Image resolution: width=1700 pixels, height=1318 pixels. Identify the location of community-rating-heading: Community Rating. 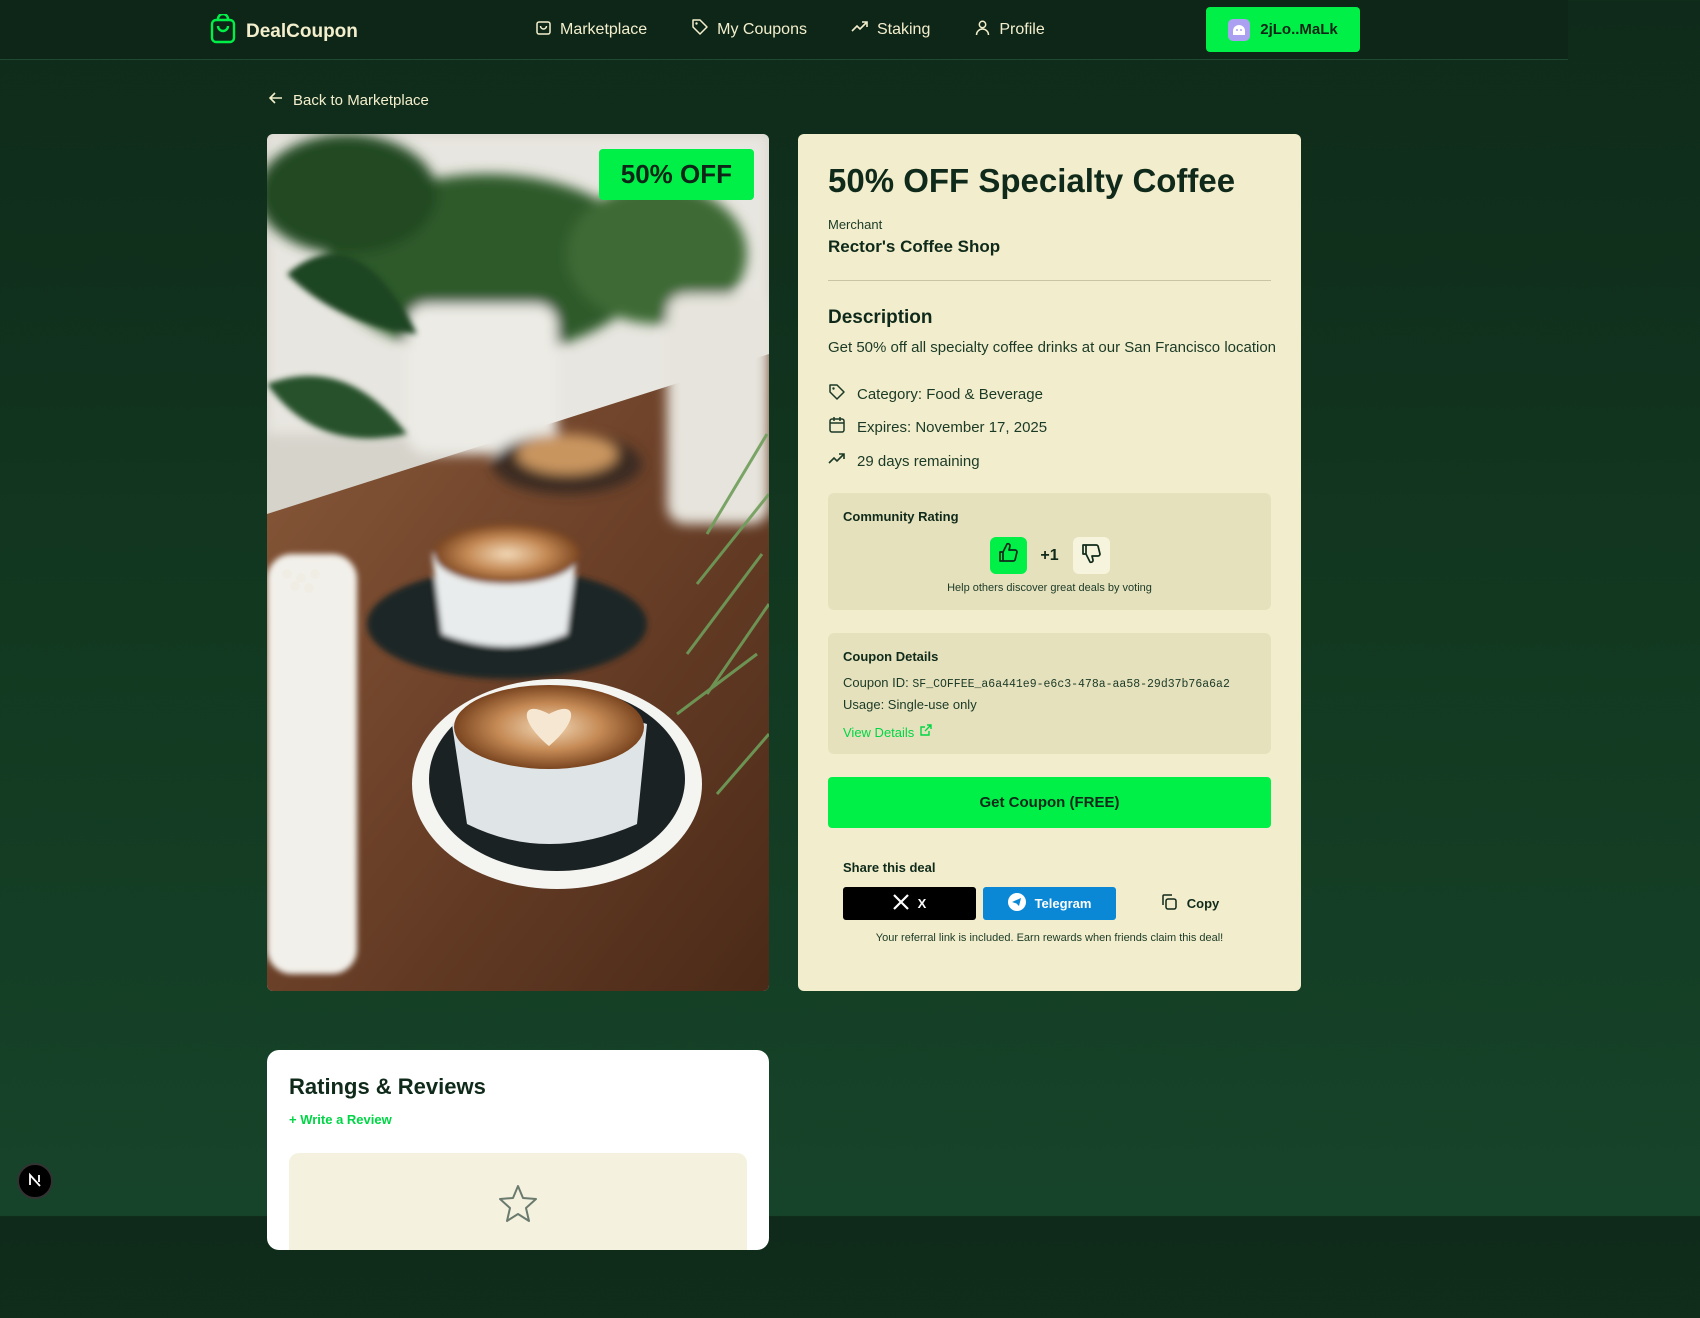
(901, 516).